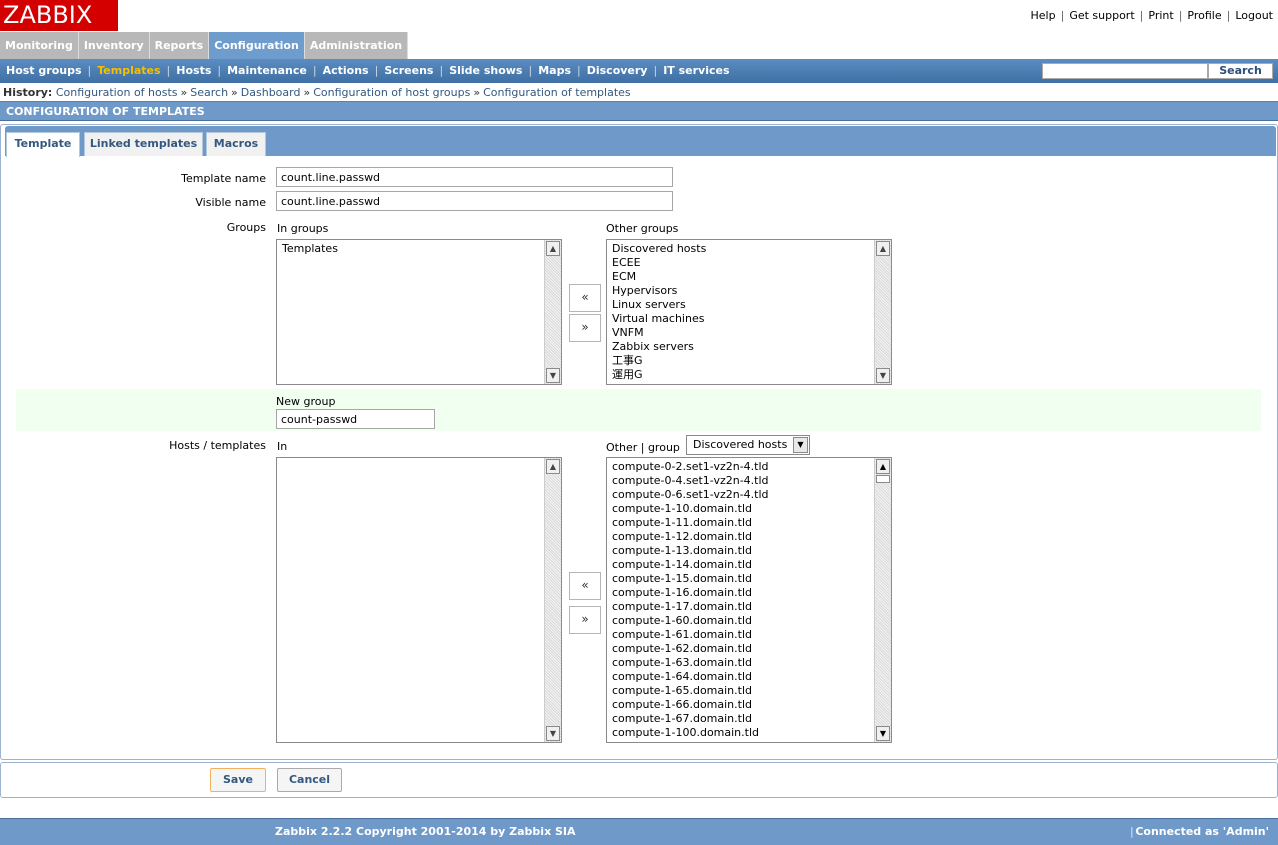  I want to click on group-select: Discovered hosts ▼, so click(748, 445).